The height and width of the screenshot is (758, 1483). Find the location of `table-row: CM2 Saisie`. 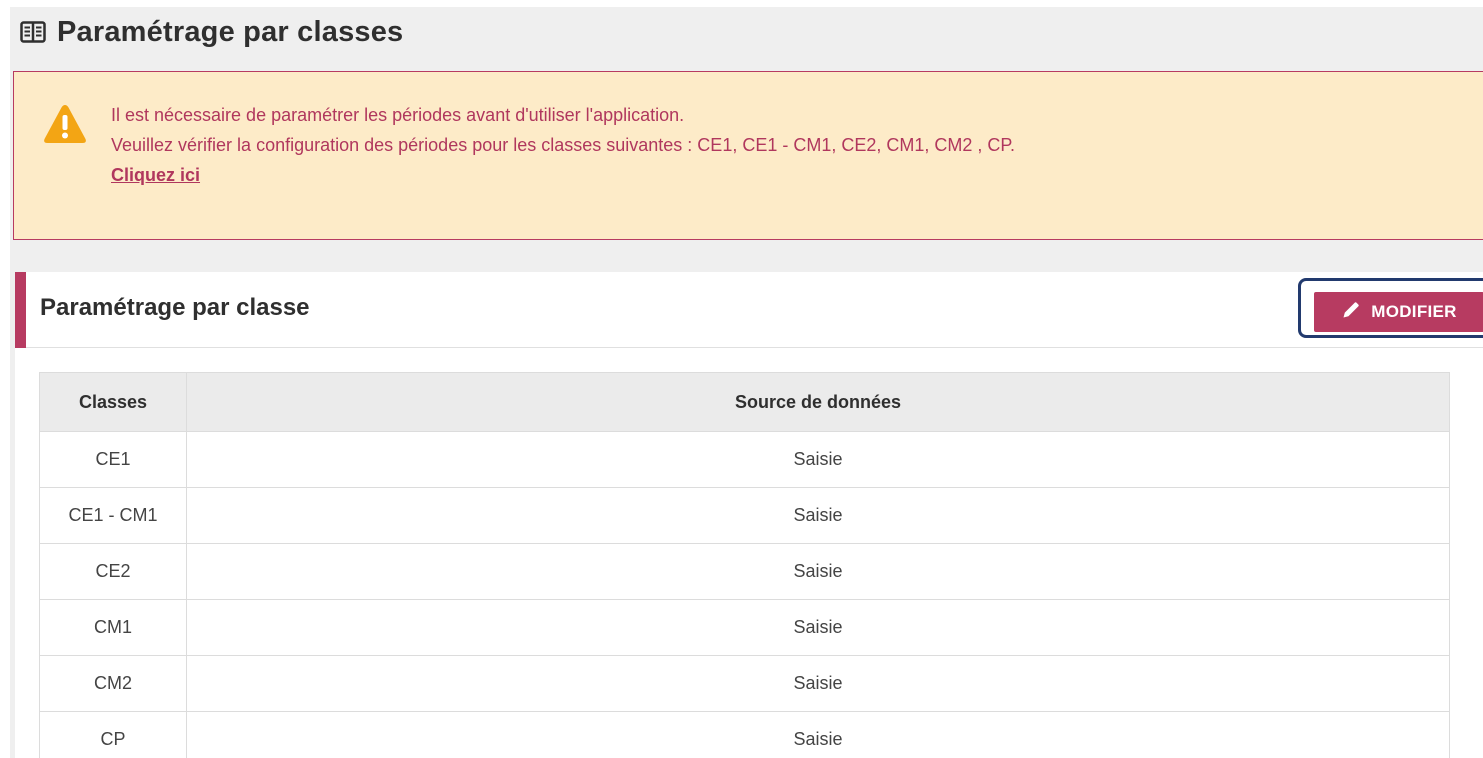

table-row: CM2 Saisie is located at coordinates (744, 683).